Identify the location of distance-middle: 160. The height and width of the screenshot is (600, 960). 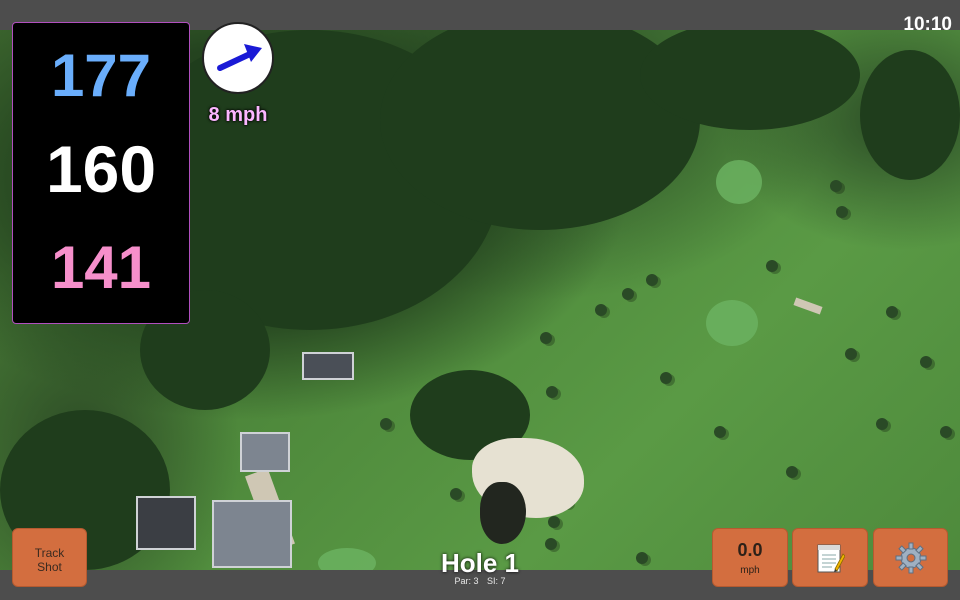
(101, 169).